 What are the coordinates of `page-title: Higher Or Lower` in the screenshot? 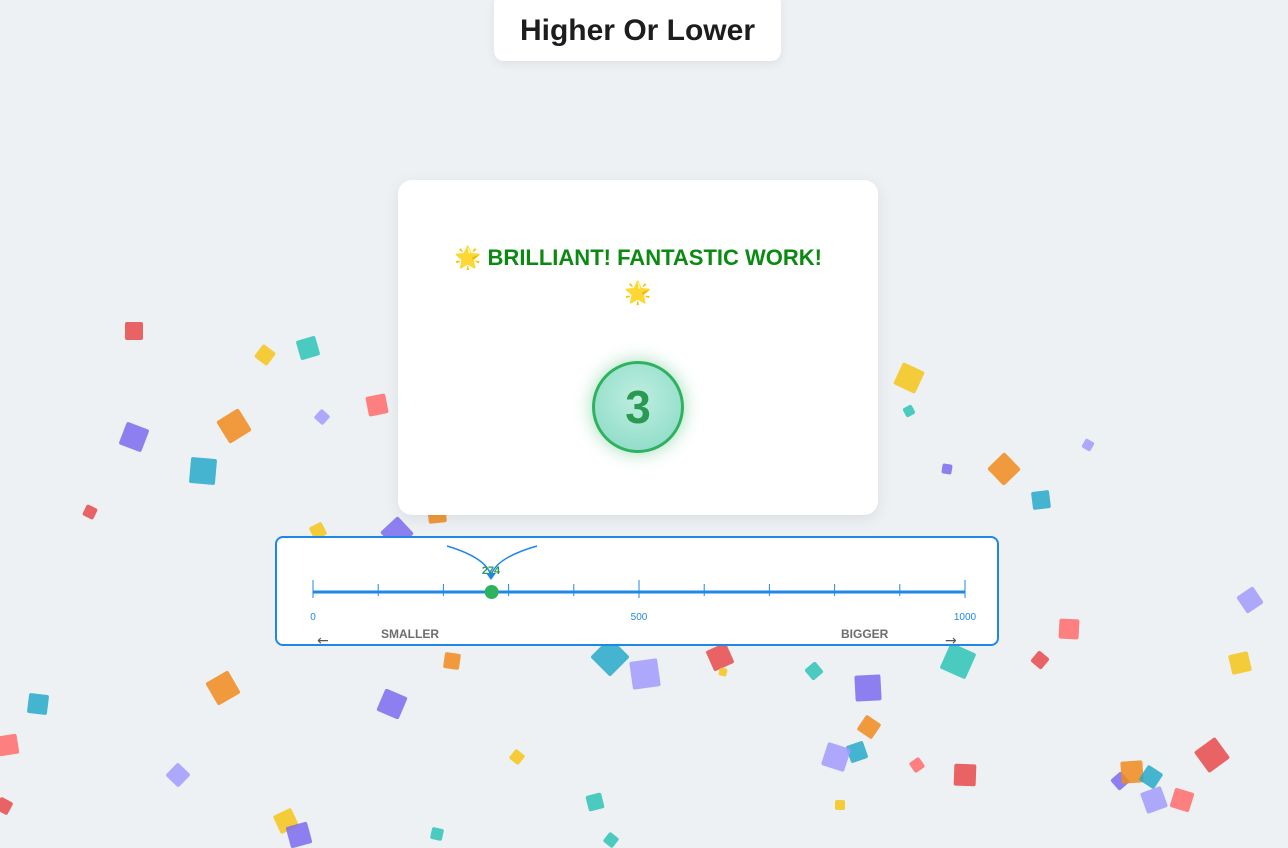 It's located at (637, 30).